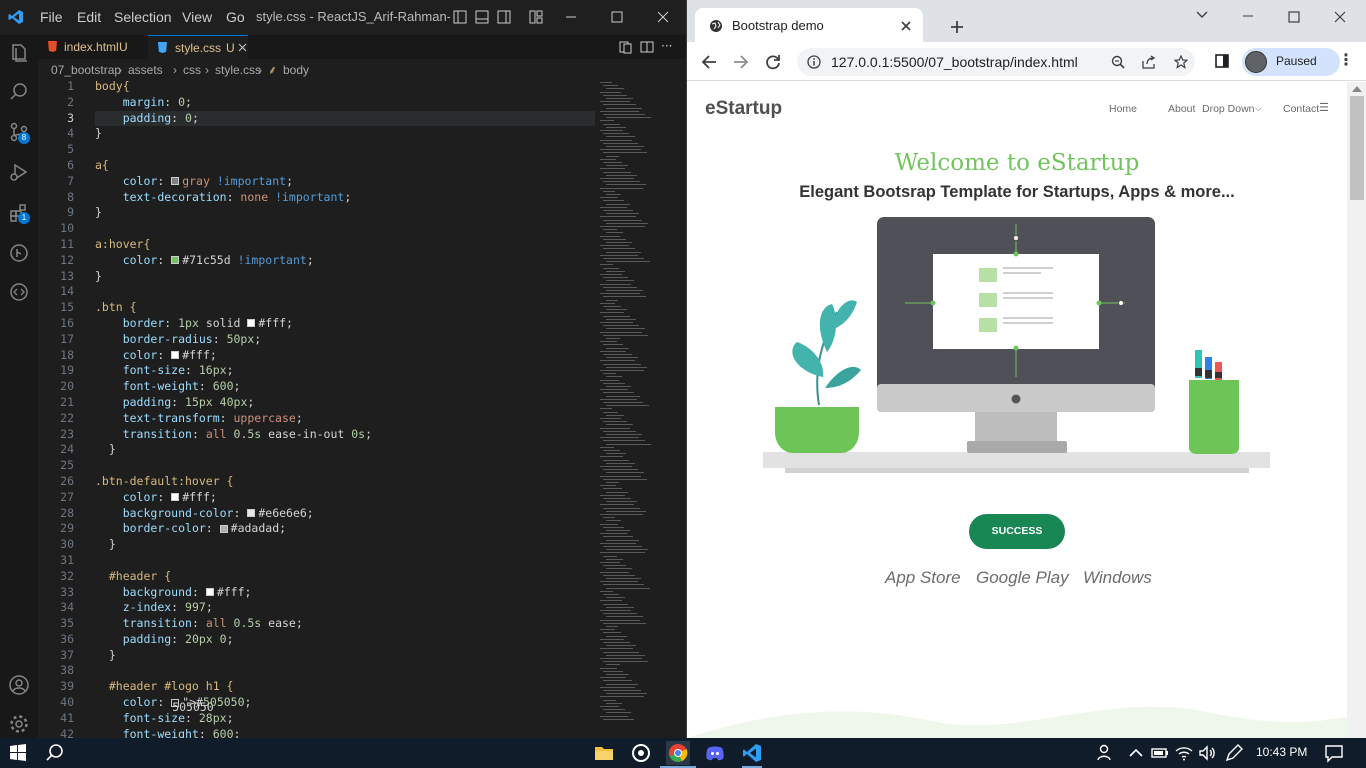 The image size is (1366, 768). Describe the element at coordinates (345, 198) in the screenshot. I see `code-line: text-decoration: none !important;` at that location.